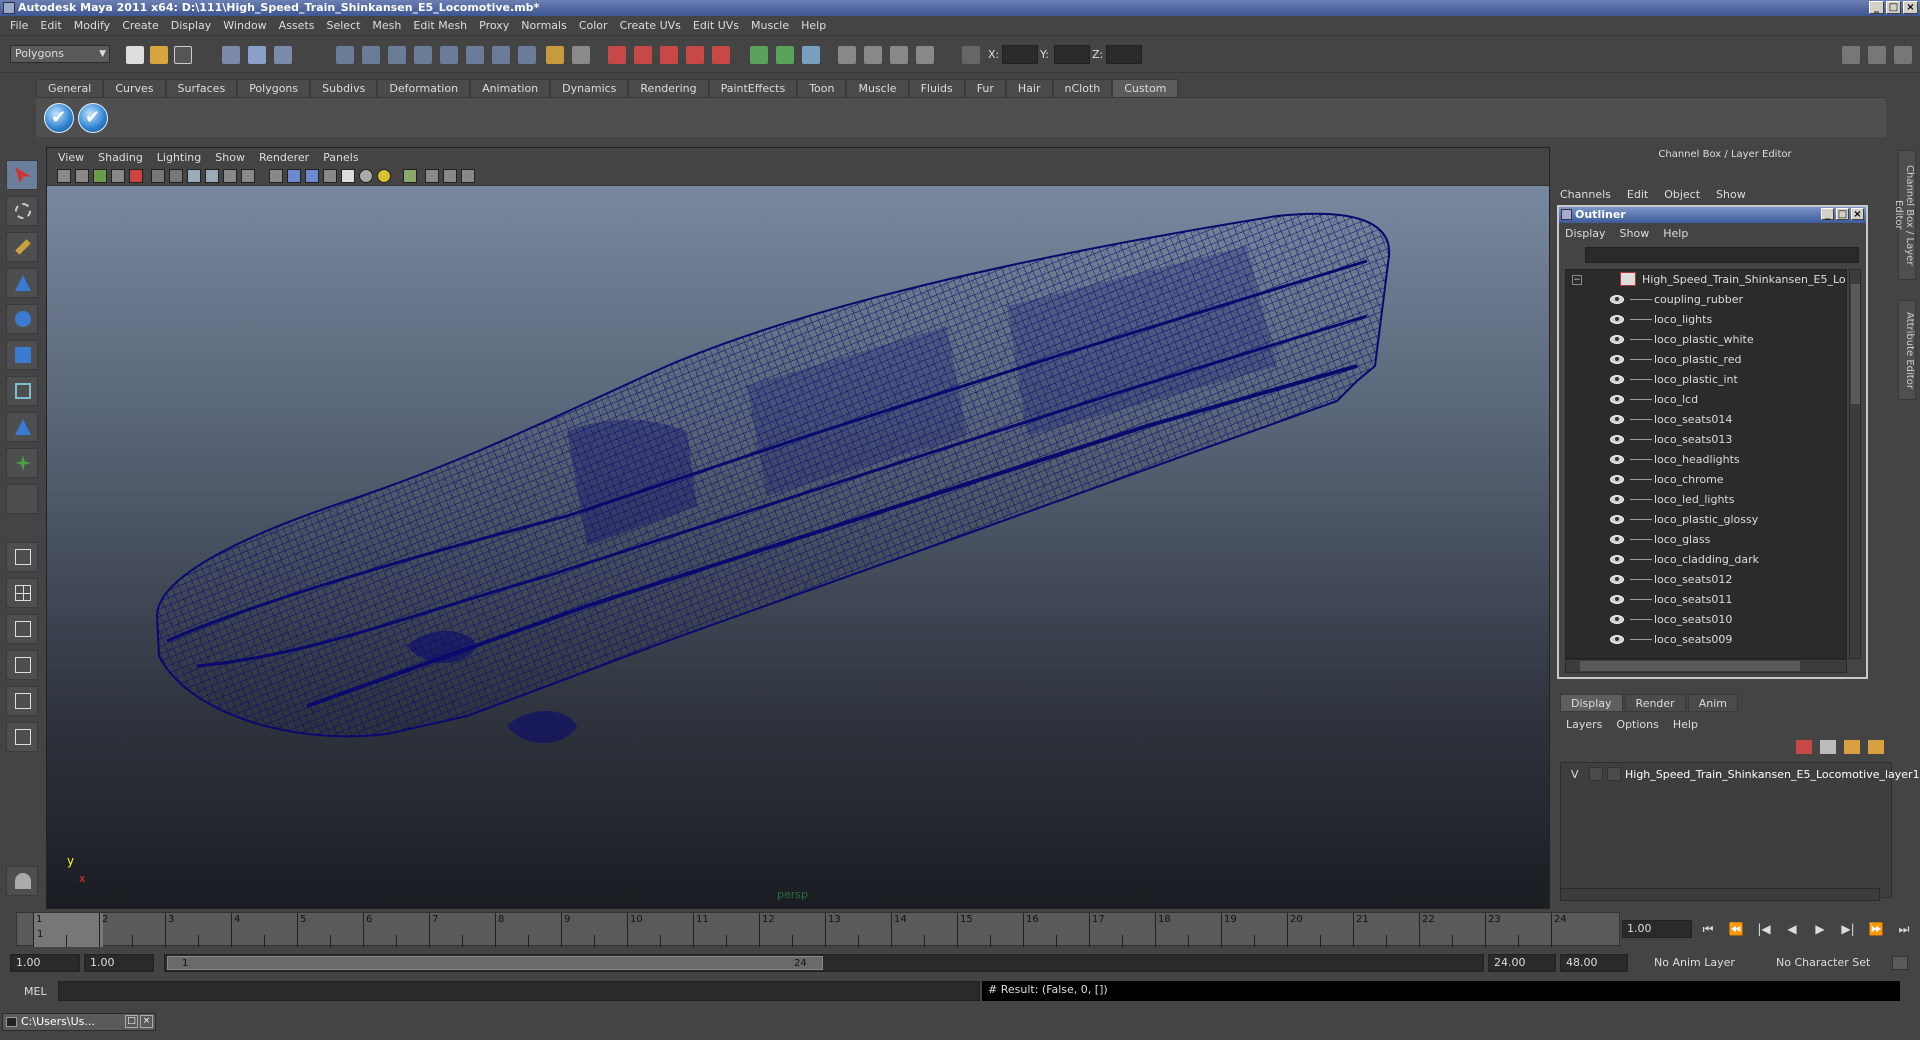 This screenshot has width=1920, height=1040. I want to click on channel-box-toggle-icon, so click(873, 55).